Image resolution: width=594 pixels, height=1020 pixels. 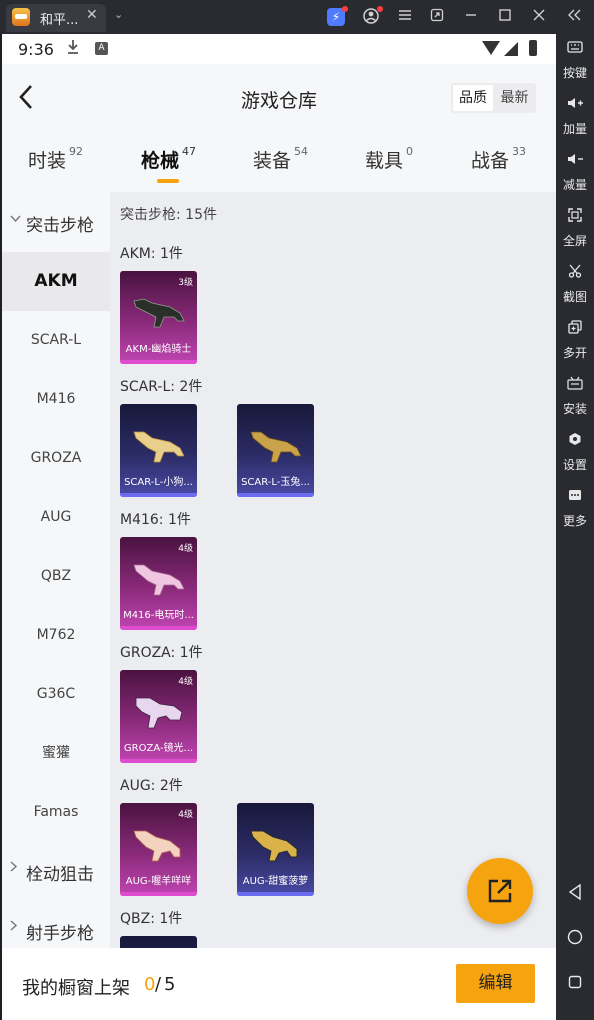 I want to click on group-label: 突击步枪, so click(x=60, y=226).